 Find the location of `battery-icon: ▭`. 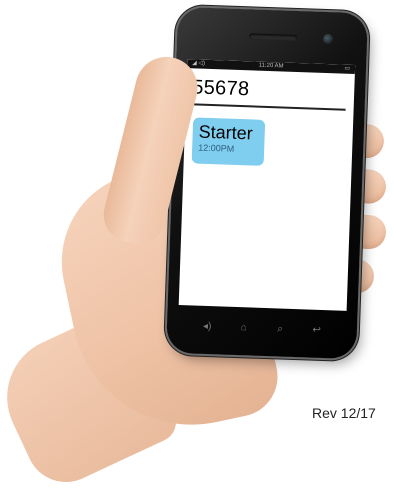

battery-icon: ▭ is located at coordinates (347, 68).